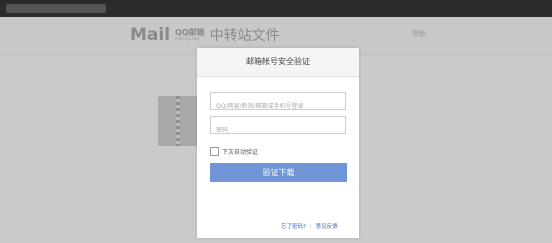  Describe the element at coordinates (327, 226) in the screenshot. I see `feedback-link: 意见反馈` at that location.